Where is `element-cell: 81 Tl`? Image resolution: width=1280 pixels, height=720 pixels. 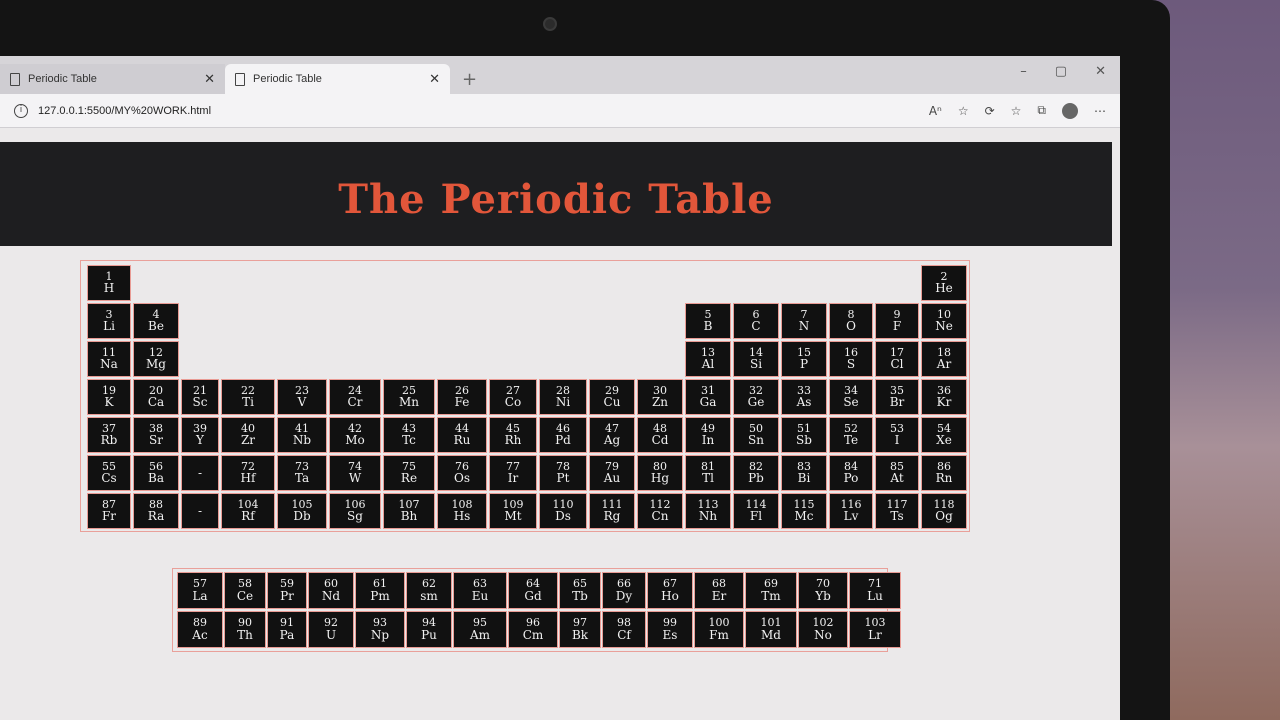
element-cell: 81 Tl is located at coordinates (708, 473).